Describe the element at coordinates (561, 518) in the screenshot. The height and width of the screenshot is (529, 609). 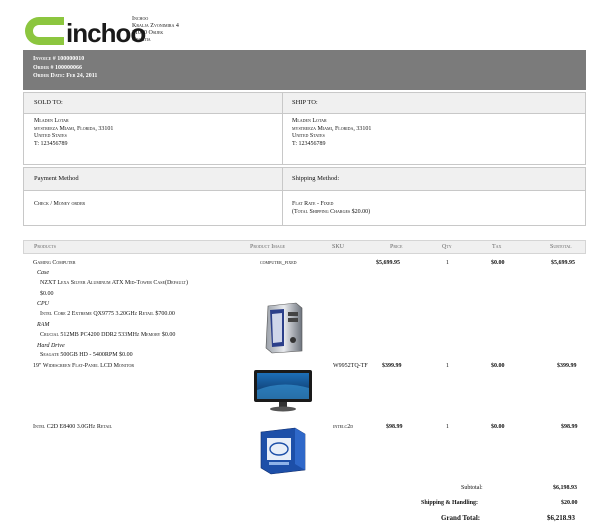
I see `grand-total-value: $6,218.93` at that location.